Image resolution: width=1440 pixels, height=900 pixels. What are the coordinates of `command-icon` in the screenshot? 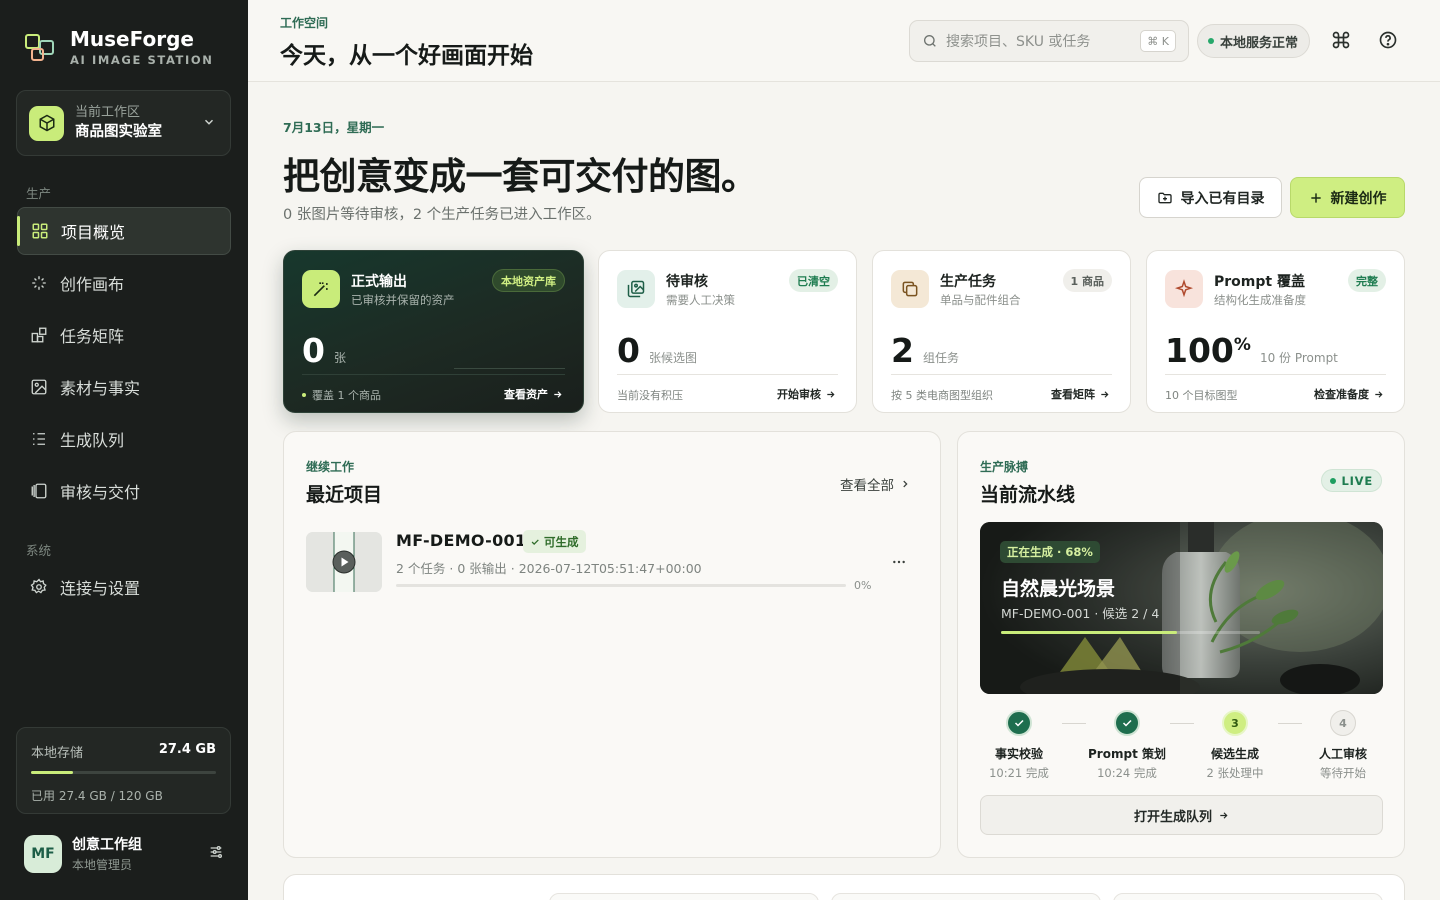 It's located at (1341, 40).